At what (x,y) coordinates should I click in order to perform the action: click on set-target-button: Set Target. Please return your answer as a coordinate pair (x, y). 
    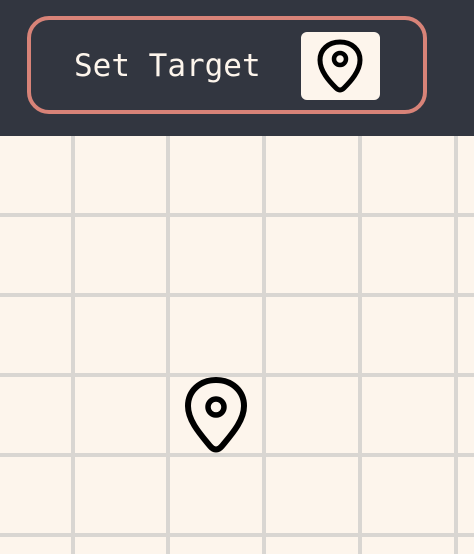
    Looking at the image, I should click on (227, 65).